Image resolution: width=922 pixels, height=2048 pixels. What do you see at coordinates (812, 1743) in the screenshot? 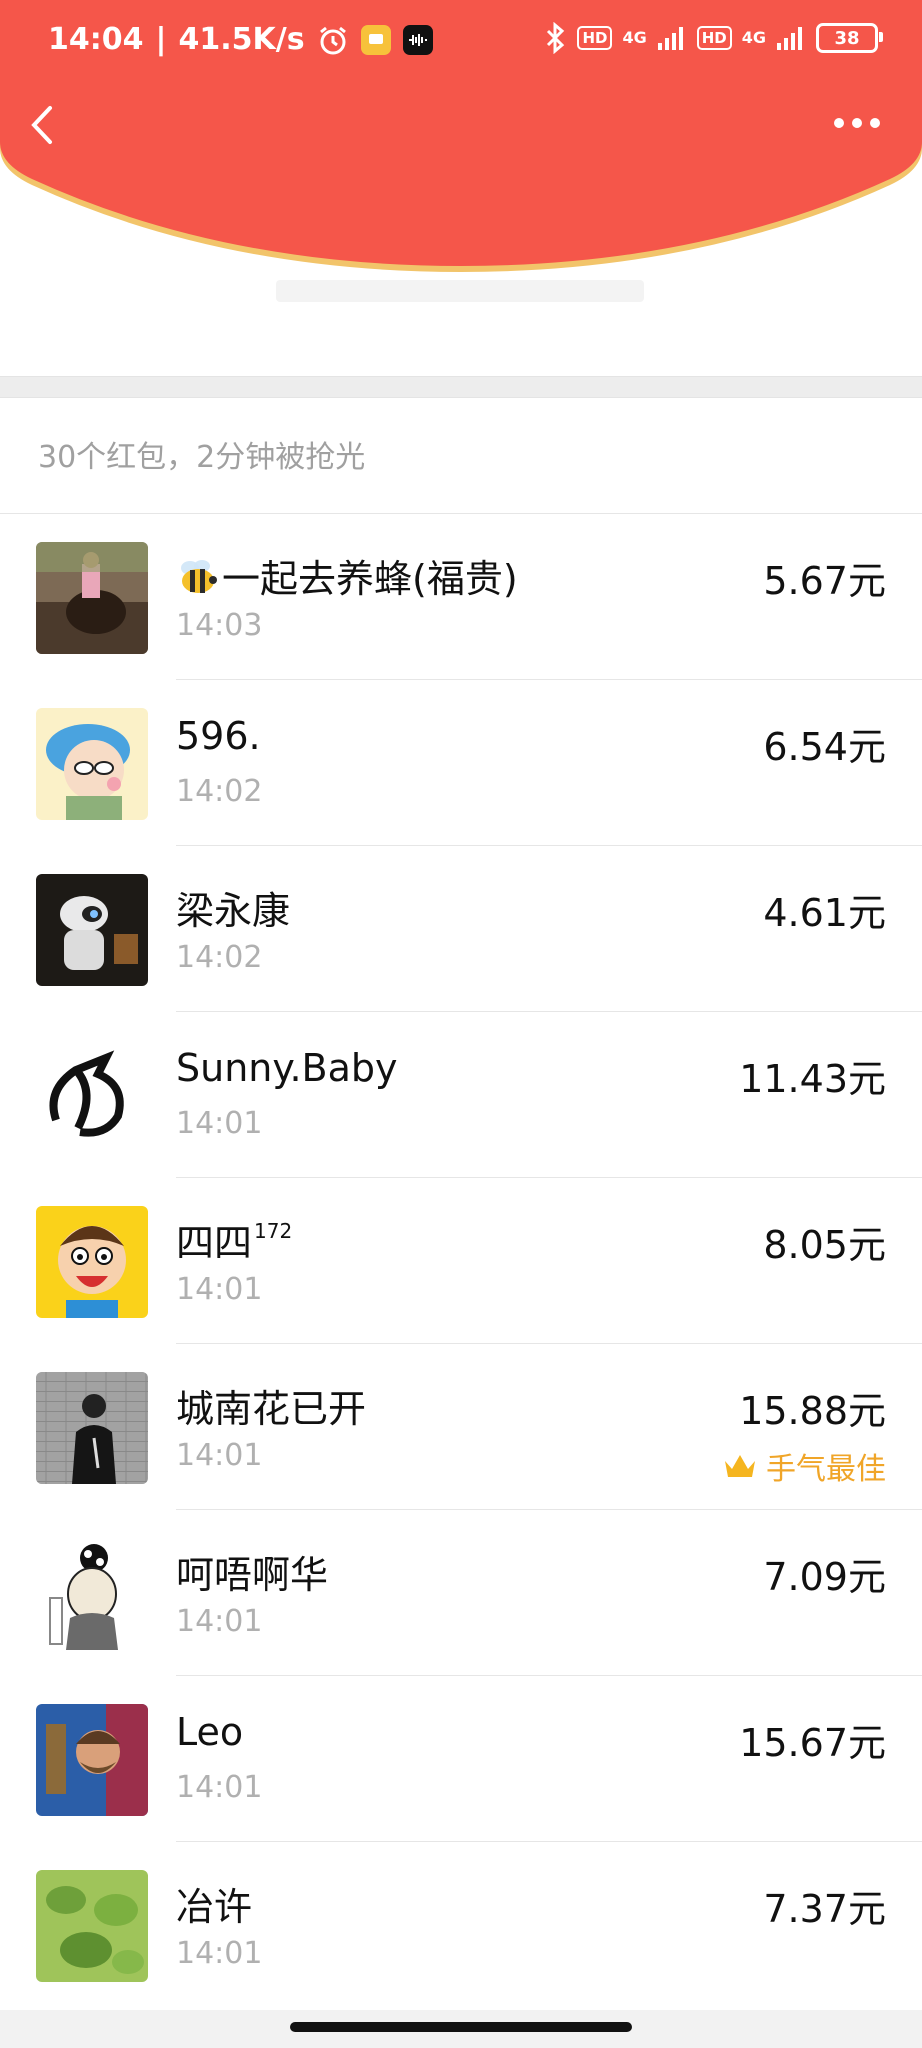
I see `amount: 15.67元` at bounding box center [812, 1743].